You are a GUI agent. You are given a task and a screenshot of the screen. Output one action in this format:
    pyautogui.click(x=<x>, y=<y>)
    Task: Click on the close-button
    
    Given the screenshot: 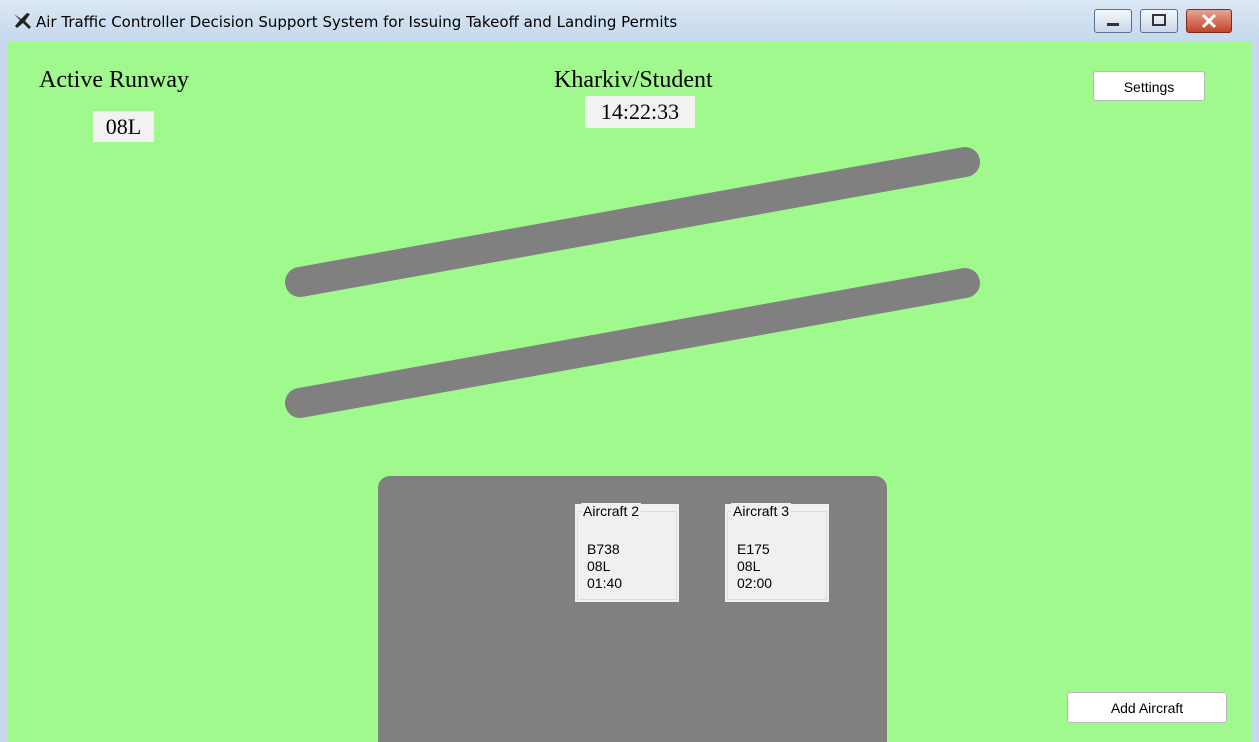 What is the action you would take?
    pyautogui.click(x=1209, y=21)
    